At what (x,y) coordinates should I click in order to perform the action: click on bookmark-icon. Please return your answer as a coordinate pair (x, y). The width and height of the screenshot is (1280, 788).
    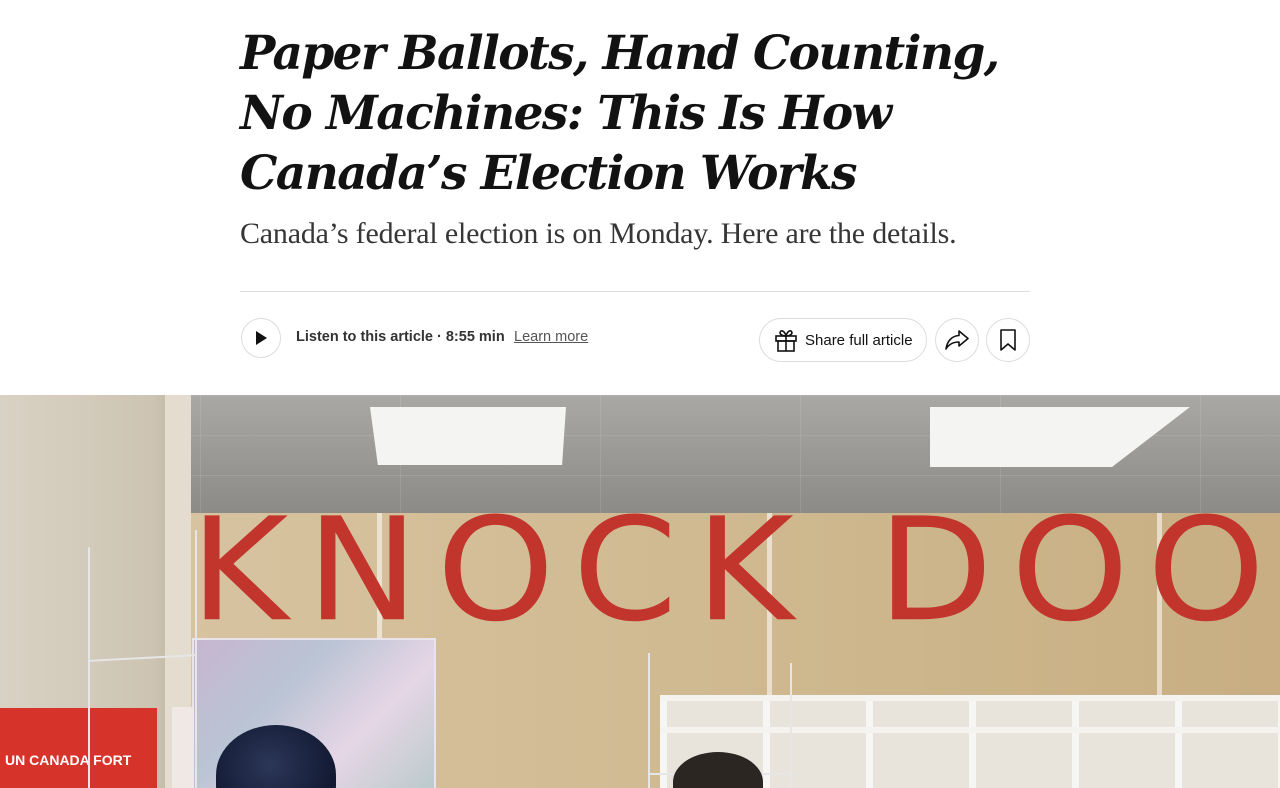
    Looking at the image, I should click on (1008, 340).